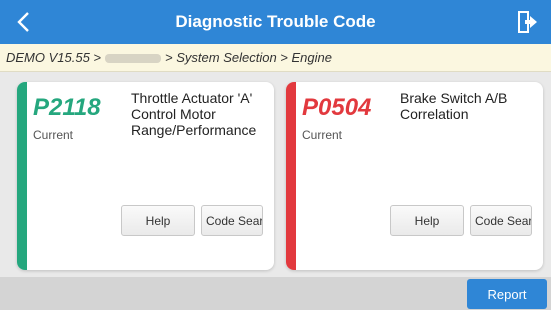  I want to click on breadcrumb: DEMO V15.55 > > System Selection > Engine, so click(275, 58).